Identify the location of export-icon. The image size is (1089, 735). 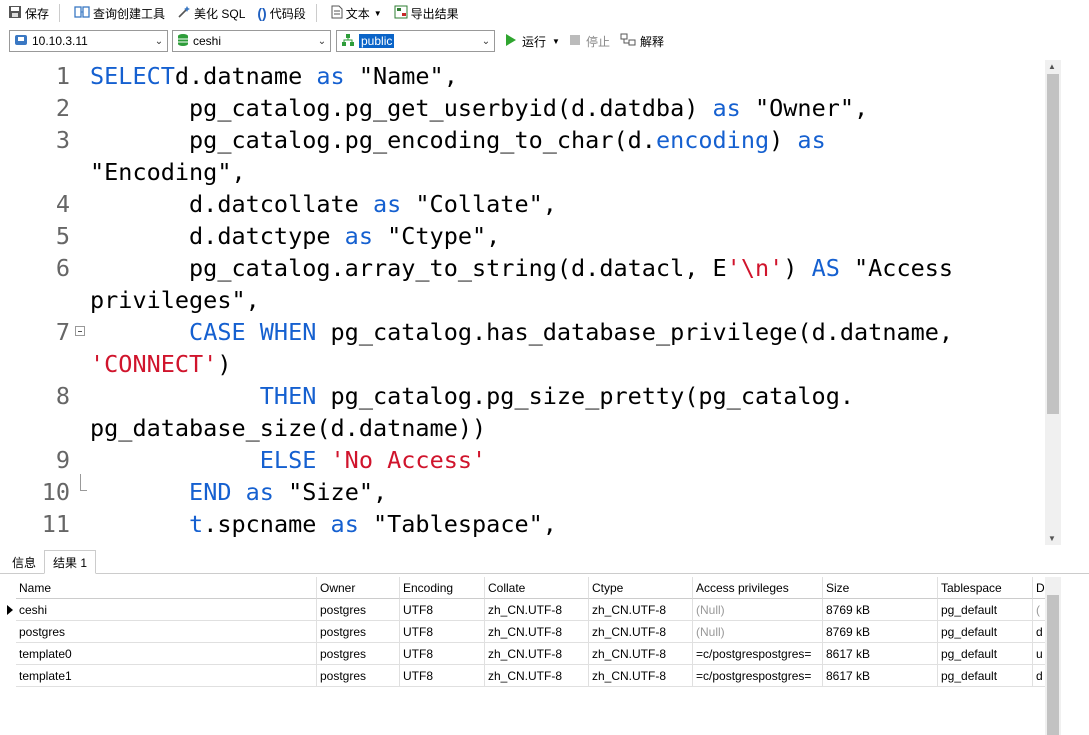
(401, 13).